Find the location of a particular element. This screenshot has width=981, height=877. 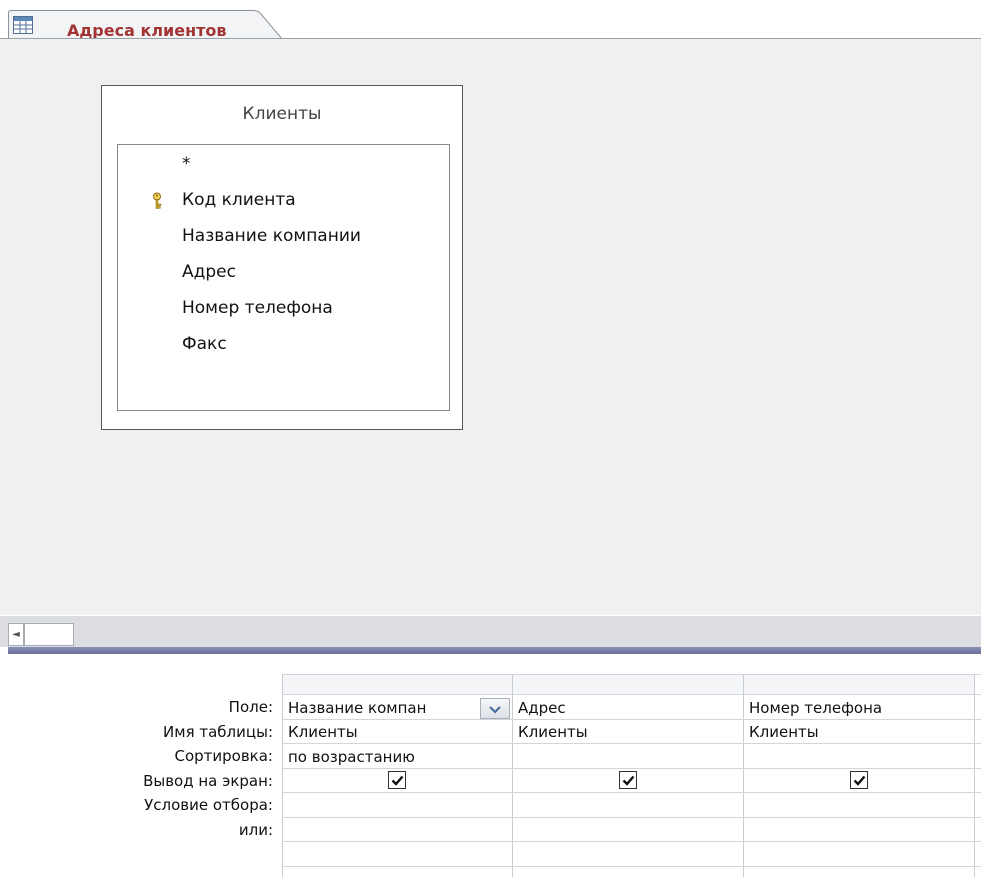

grid-field-cell-1: Название компан is located at coordinates (383, 708).